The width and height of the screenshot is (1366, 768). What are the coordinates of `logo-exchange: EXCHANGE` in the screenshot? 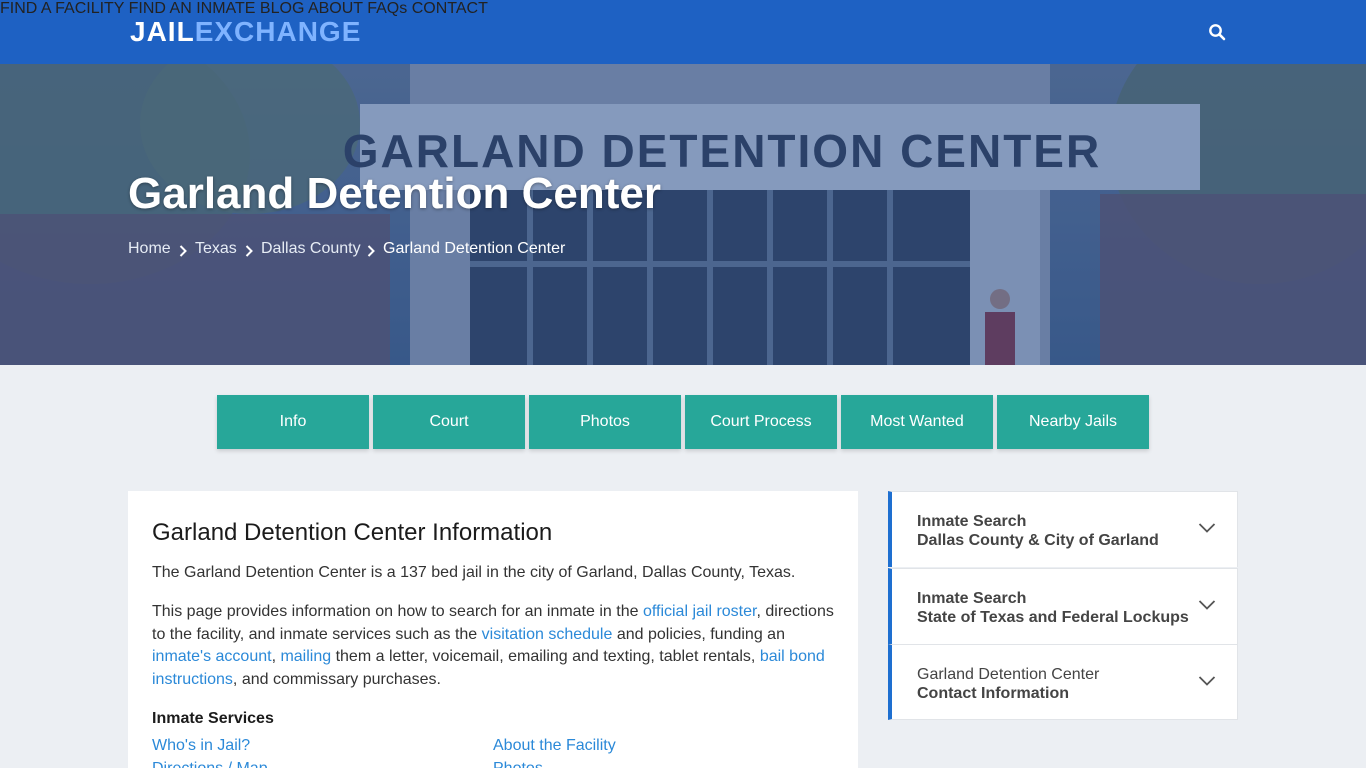 It's located at (278, 31).